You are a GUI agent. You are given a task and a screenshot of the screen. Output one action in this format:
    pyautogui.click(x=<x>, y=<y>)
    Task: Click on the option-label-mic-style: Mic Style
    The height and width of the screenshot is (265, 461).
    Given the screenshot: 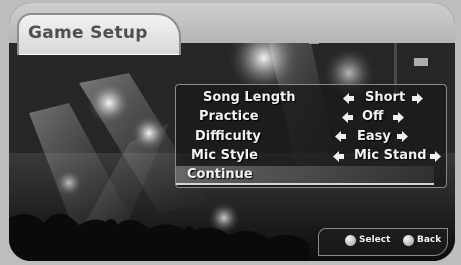 What is the action you would take?
    pyautogui.click(x=224, y=155)
    